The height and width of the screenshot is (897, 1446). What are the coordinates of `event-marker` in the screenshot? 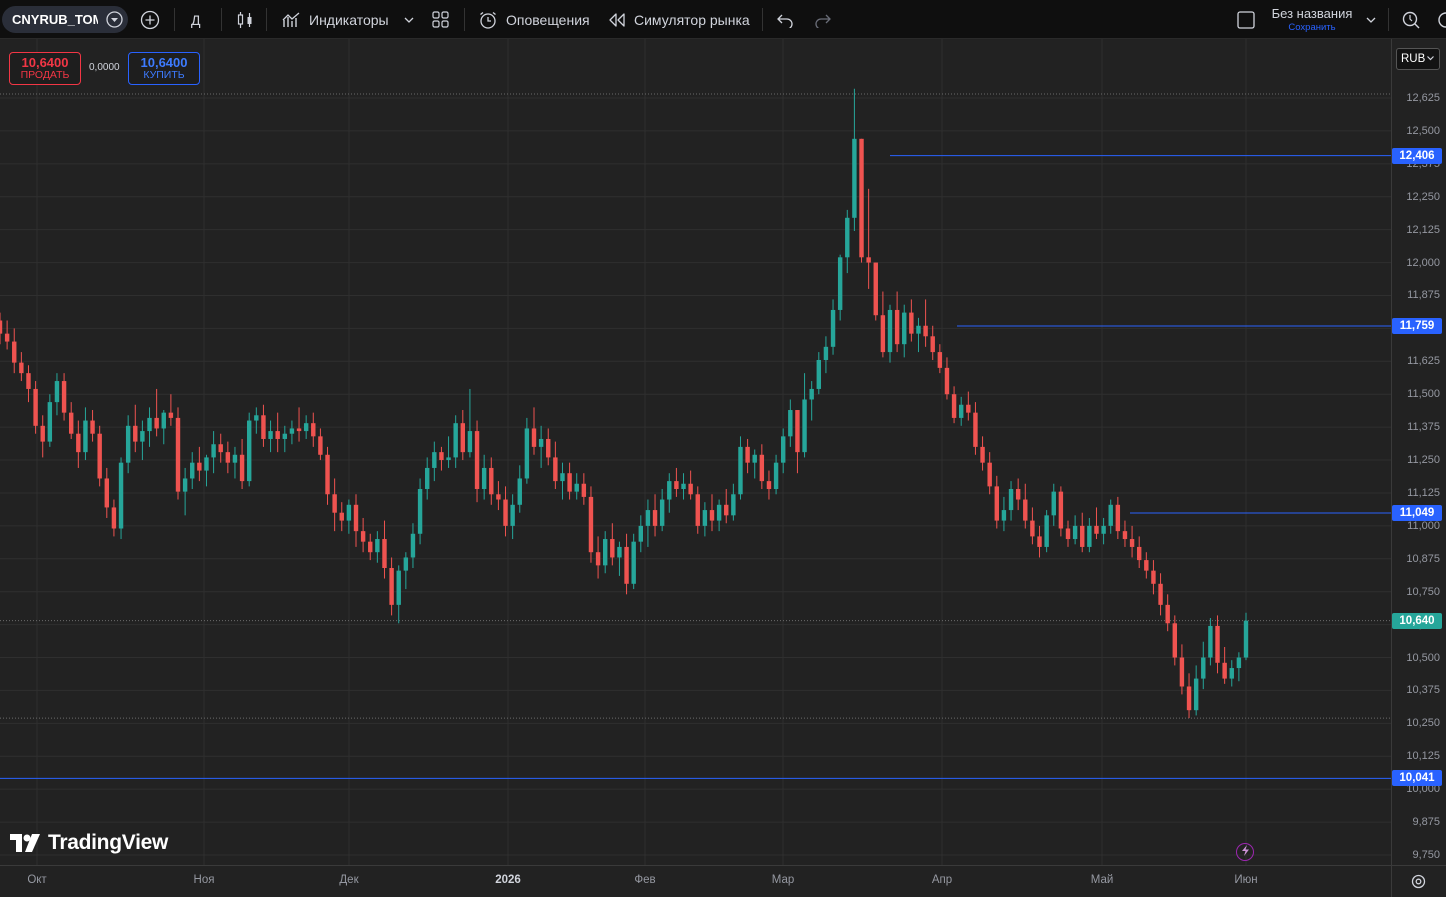 It's located at (1245, 852).